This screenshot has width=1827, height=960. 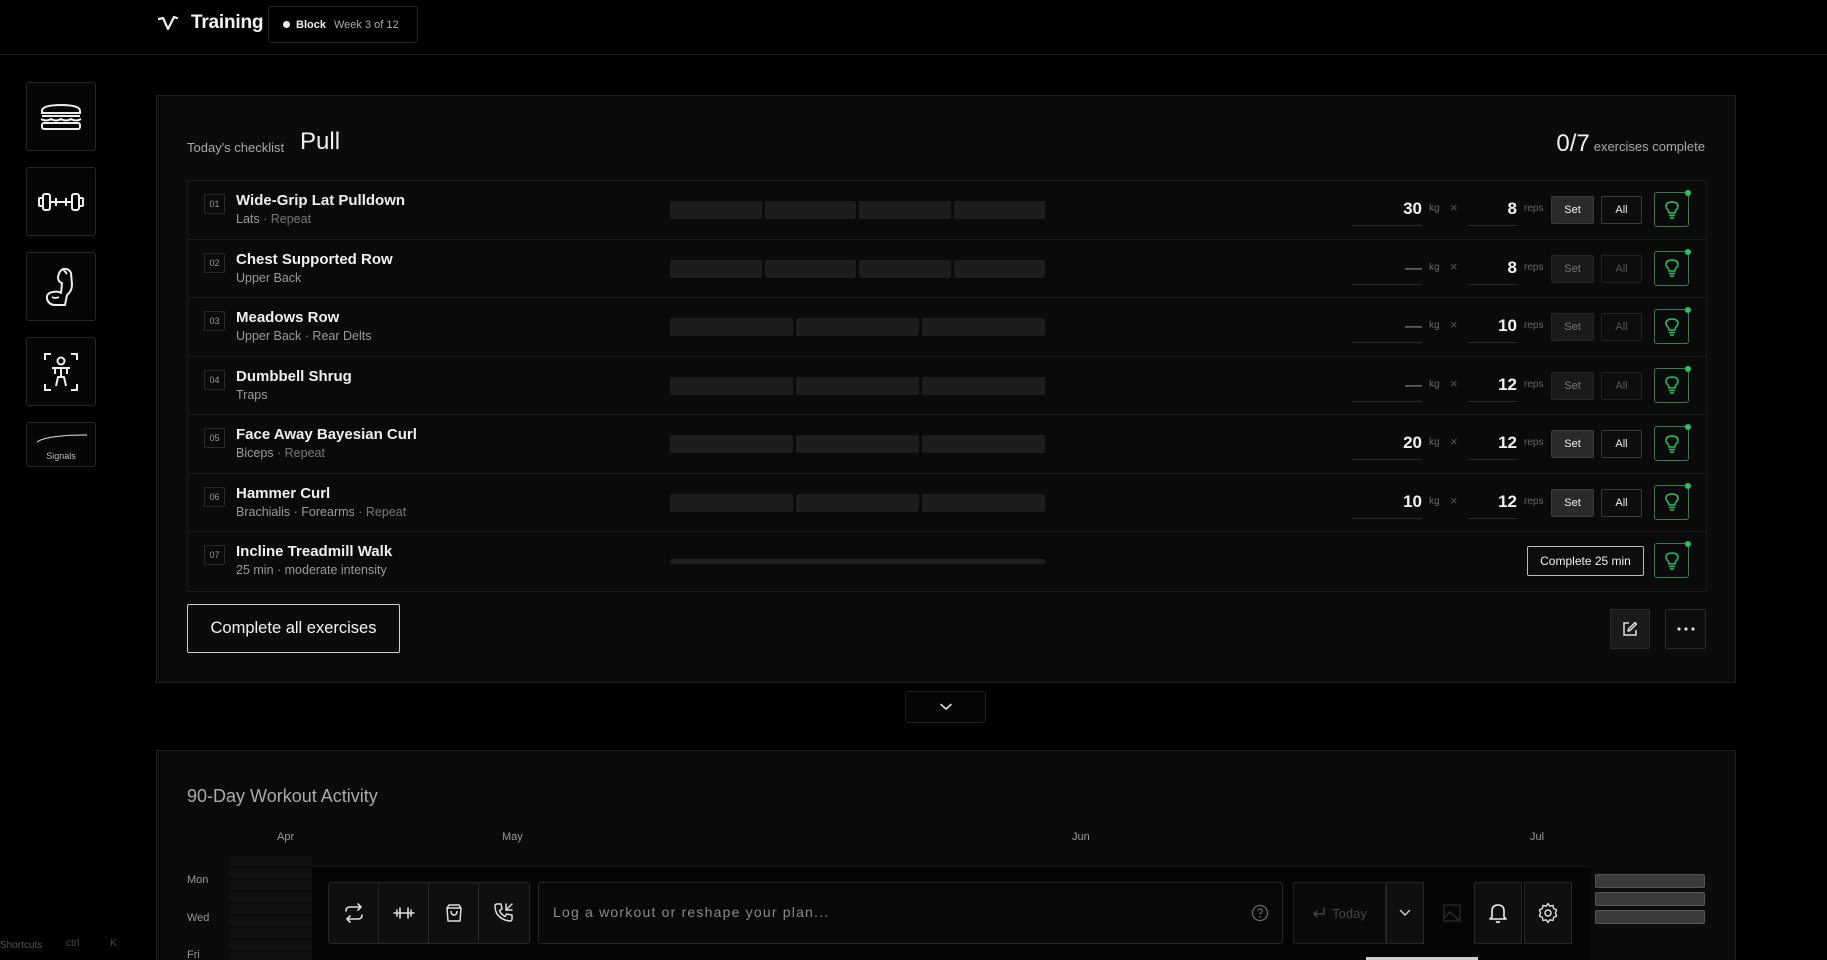 What do you see at coordinates (61, 116) in the screenshot?
I see `sidebar-item-nutrition` at bounding box center [61, 116].